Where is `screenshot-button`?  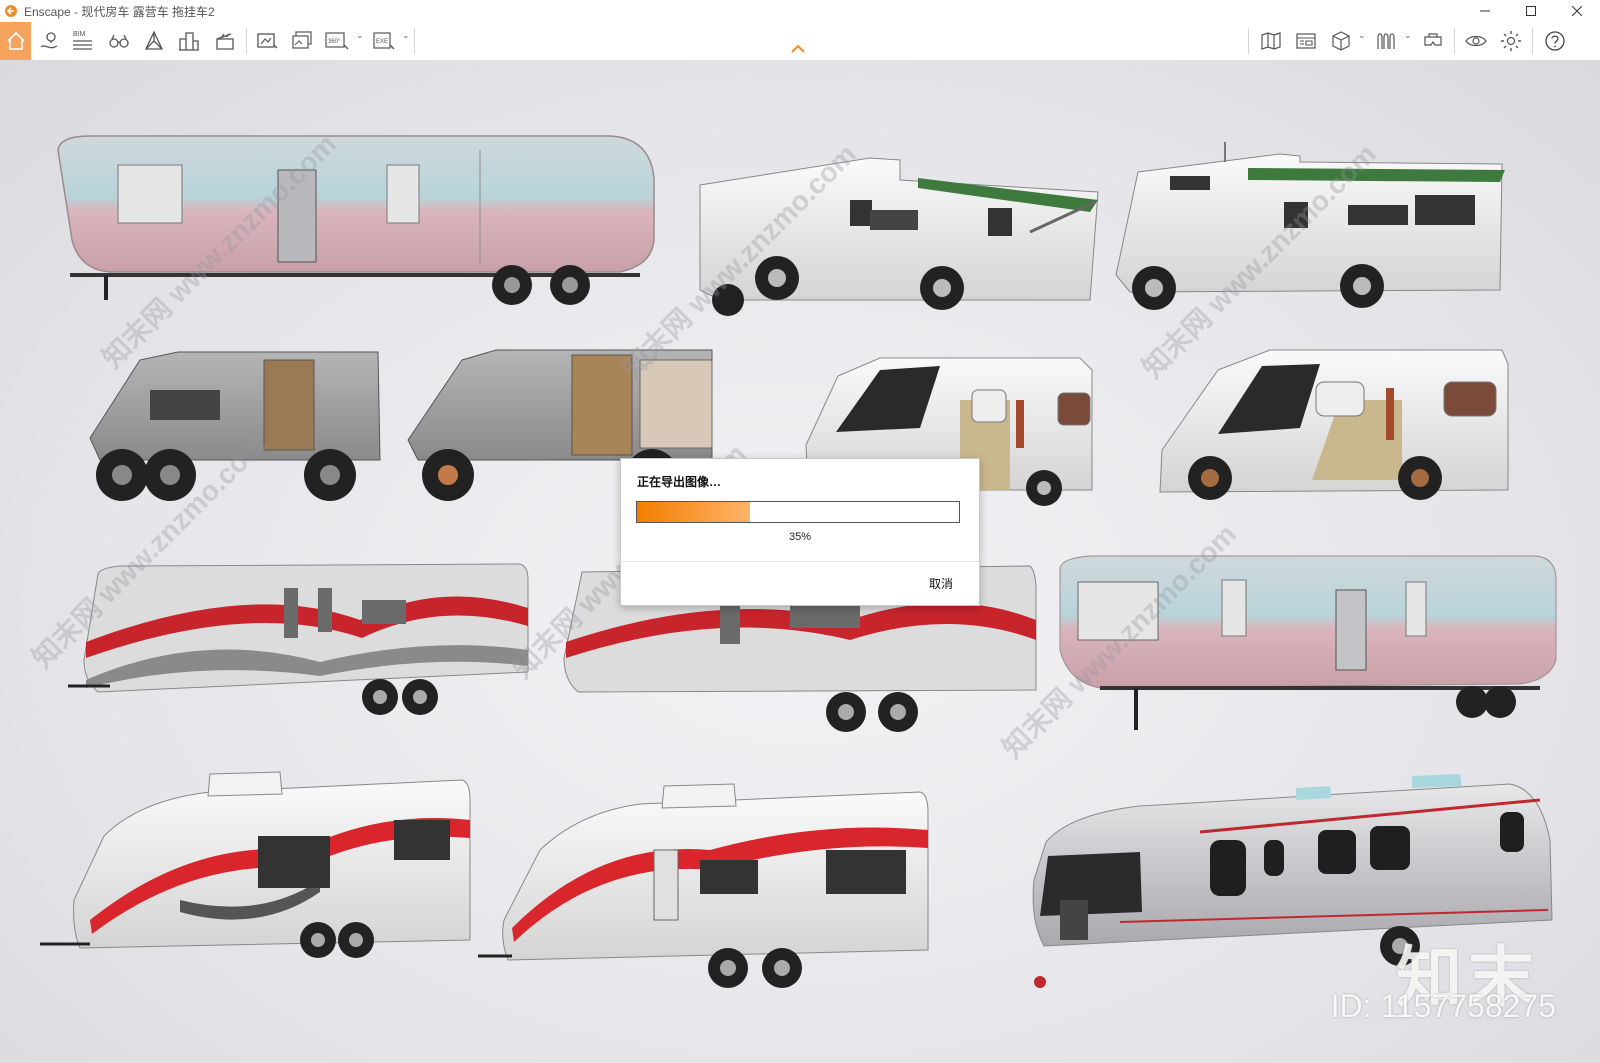
screenshot-button is located at coordinates (267, 41).